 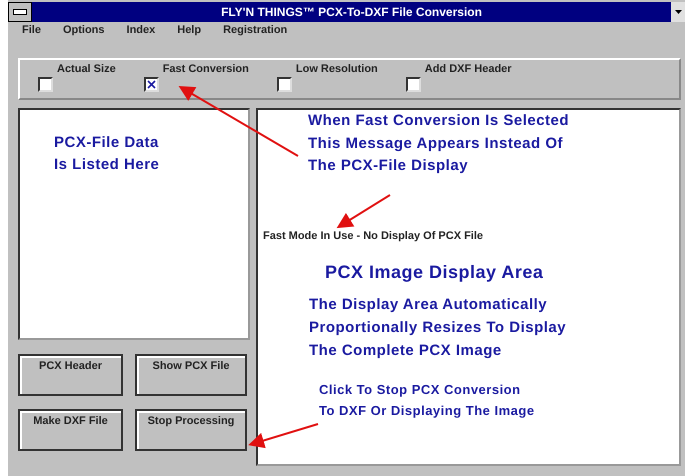 I want to click on annotation-text: PCX-File Data Is Listed Here, so click(x=107, y=154).